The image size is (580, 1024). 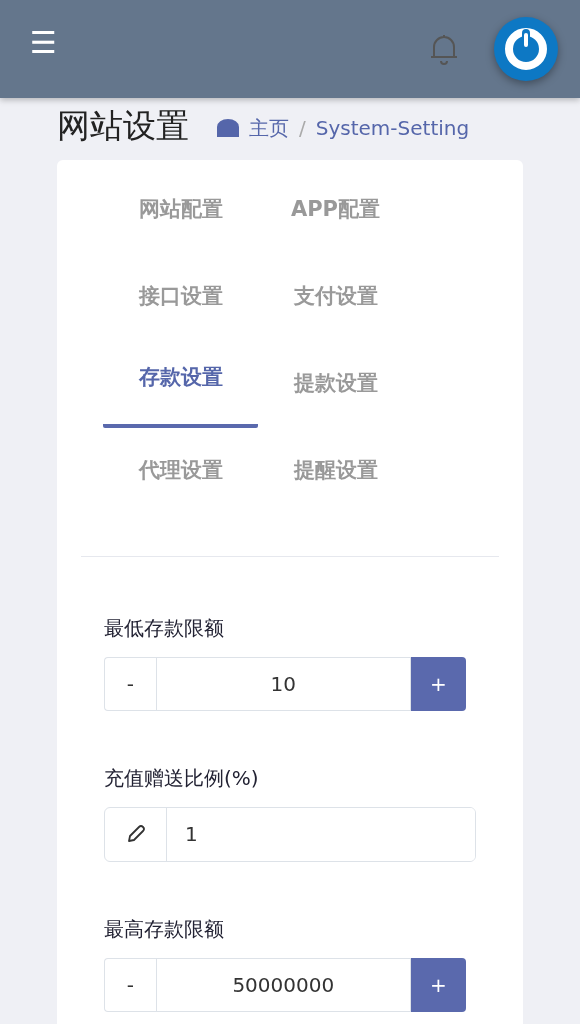 What do you see at coordinates (283, 683) in the screenshot?
I see `number-field: 10` at bounding box center [283, 683].